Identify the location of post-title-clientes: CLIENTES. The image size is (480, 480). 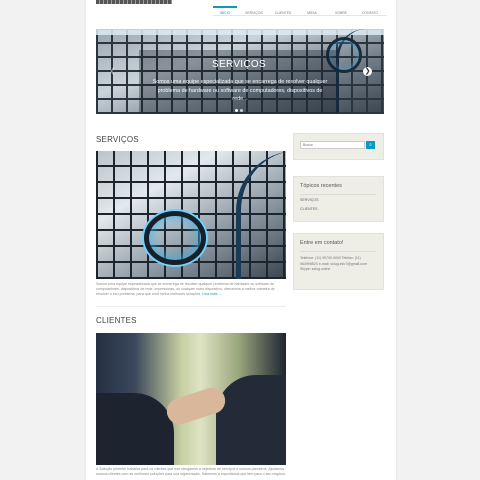
(116, 320).